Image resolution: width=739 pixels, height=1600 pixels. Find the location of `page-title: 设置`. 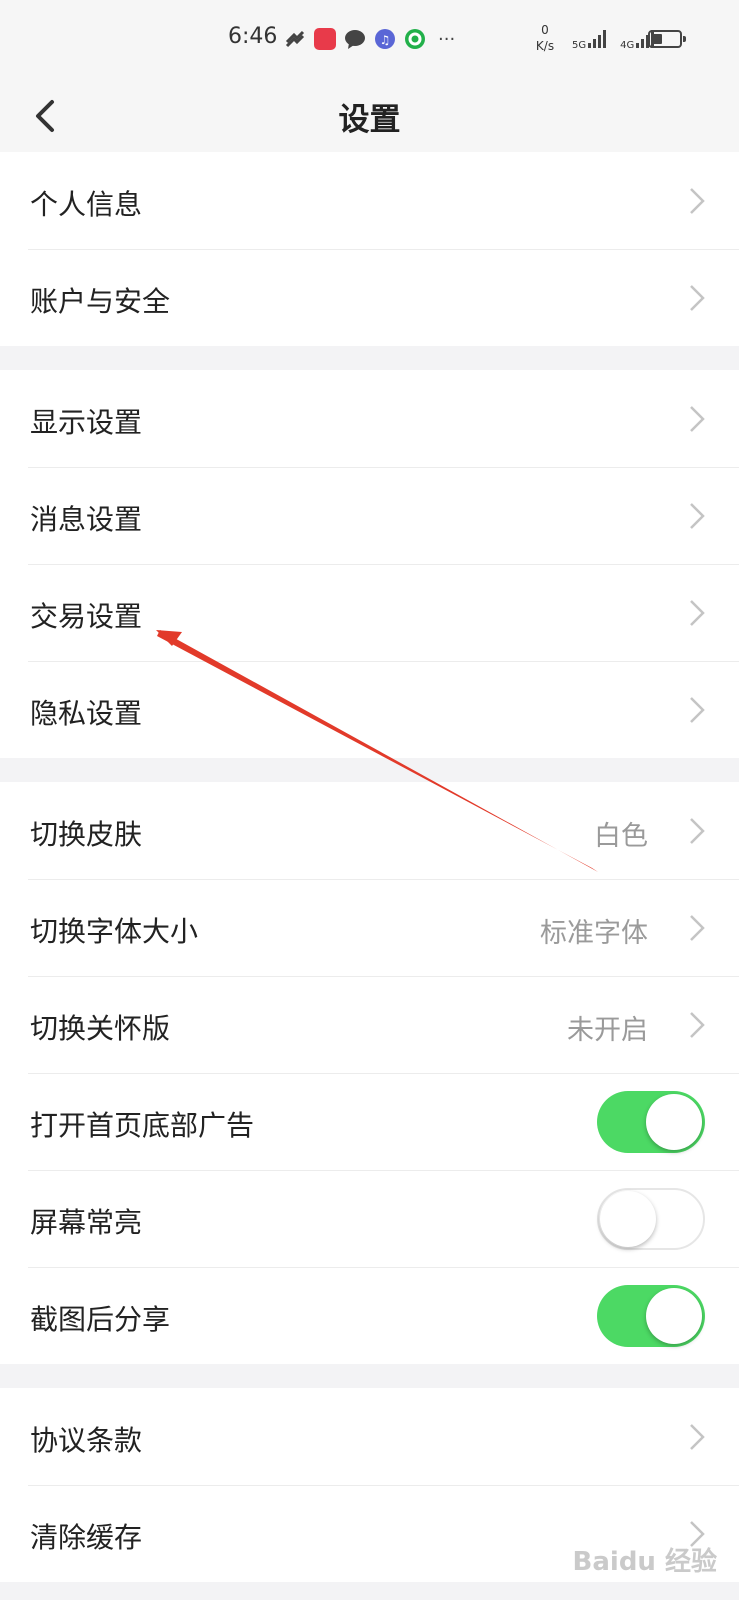

page-title: 设置 is located at coordinates (369, 120).